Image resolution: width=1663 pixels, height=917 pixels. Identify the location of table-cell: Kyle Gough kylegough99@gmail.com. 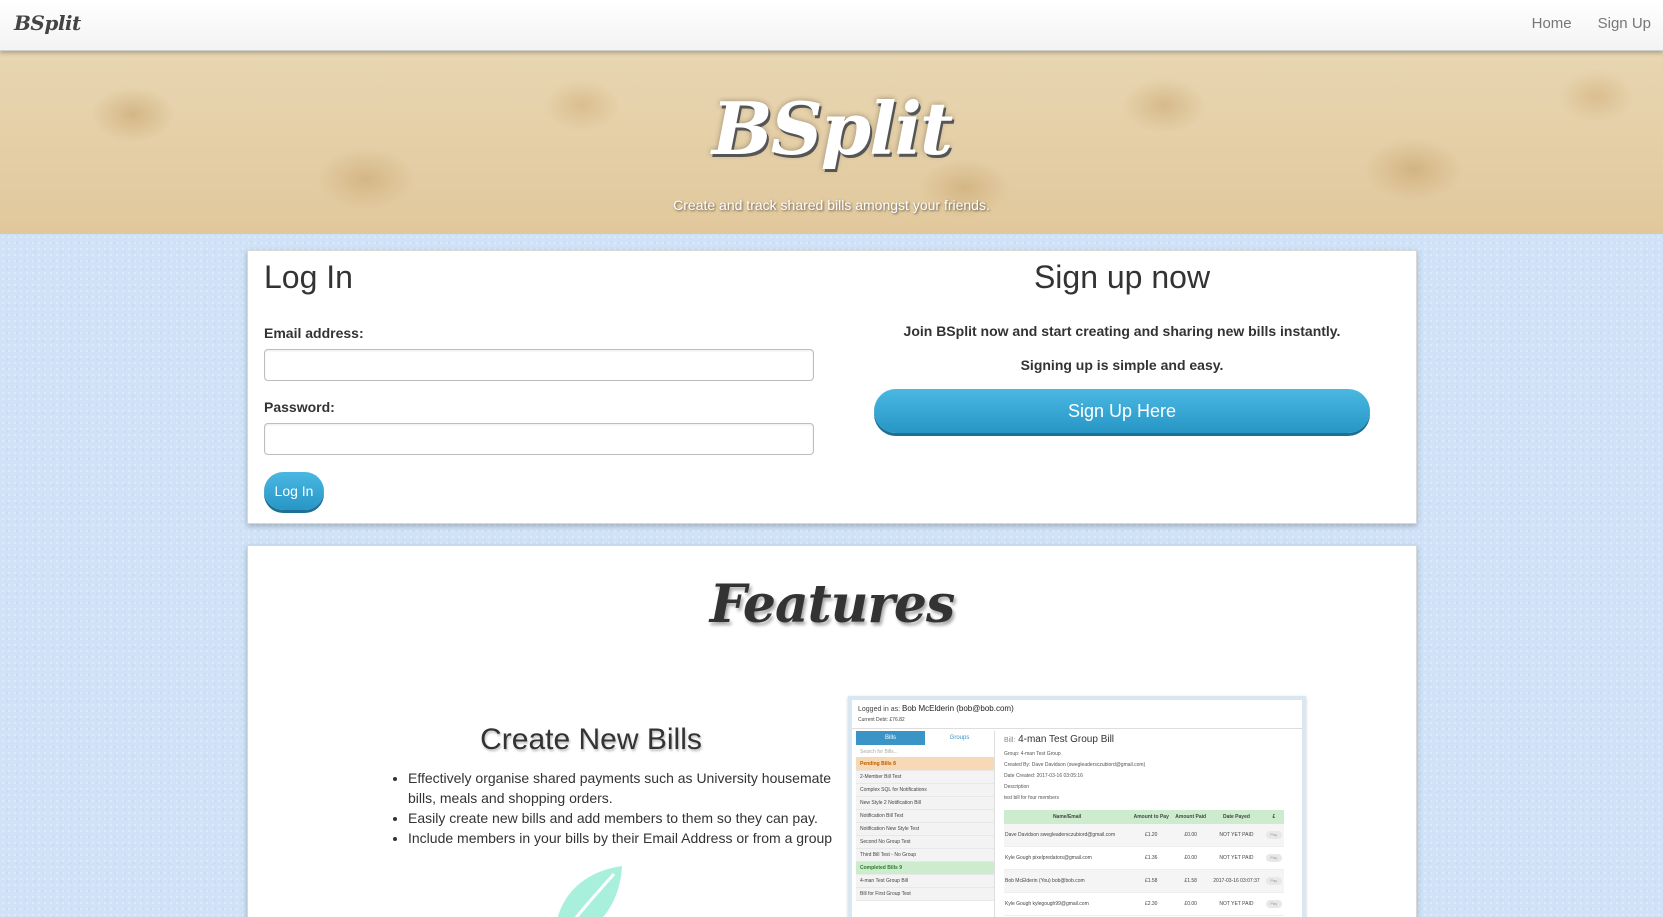
(1067, 904).